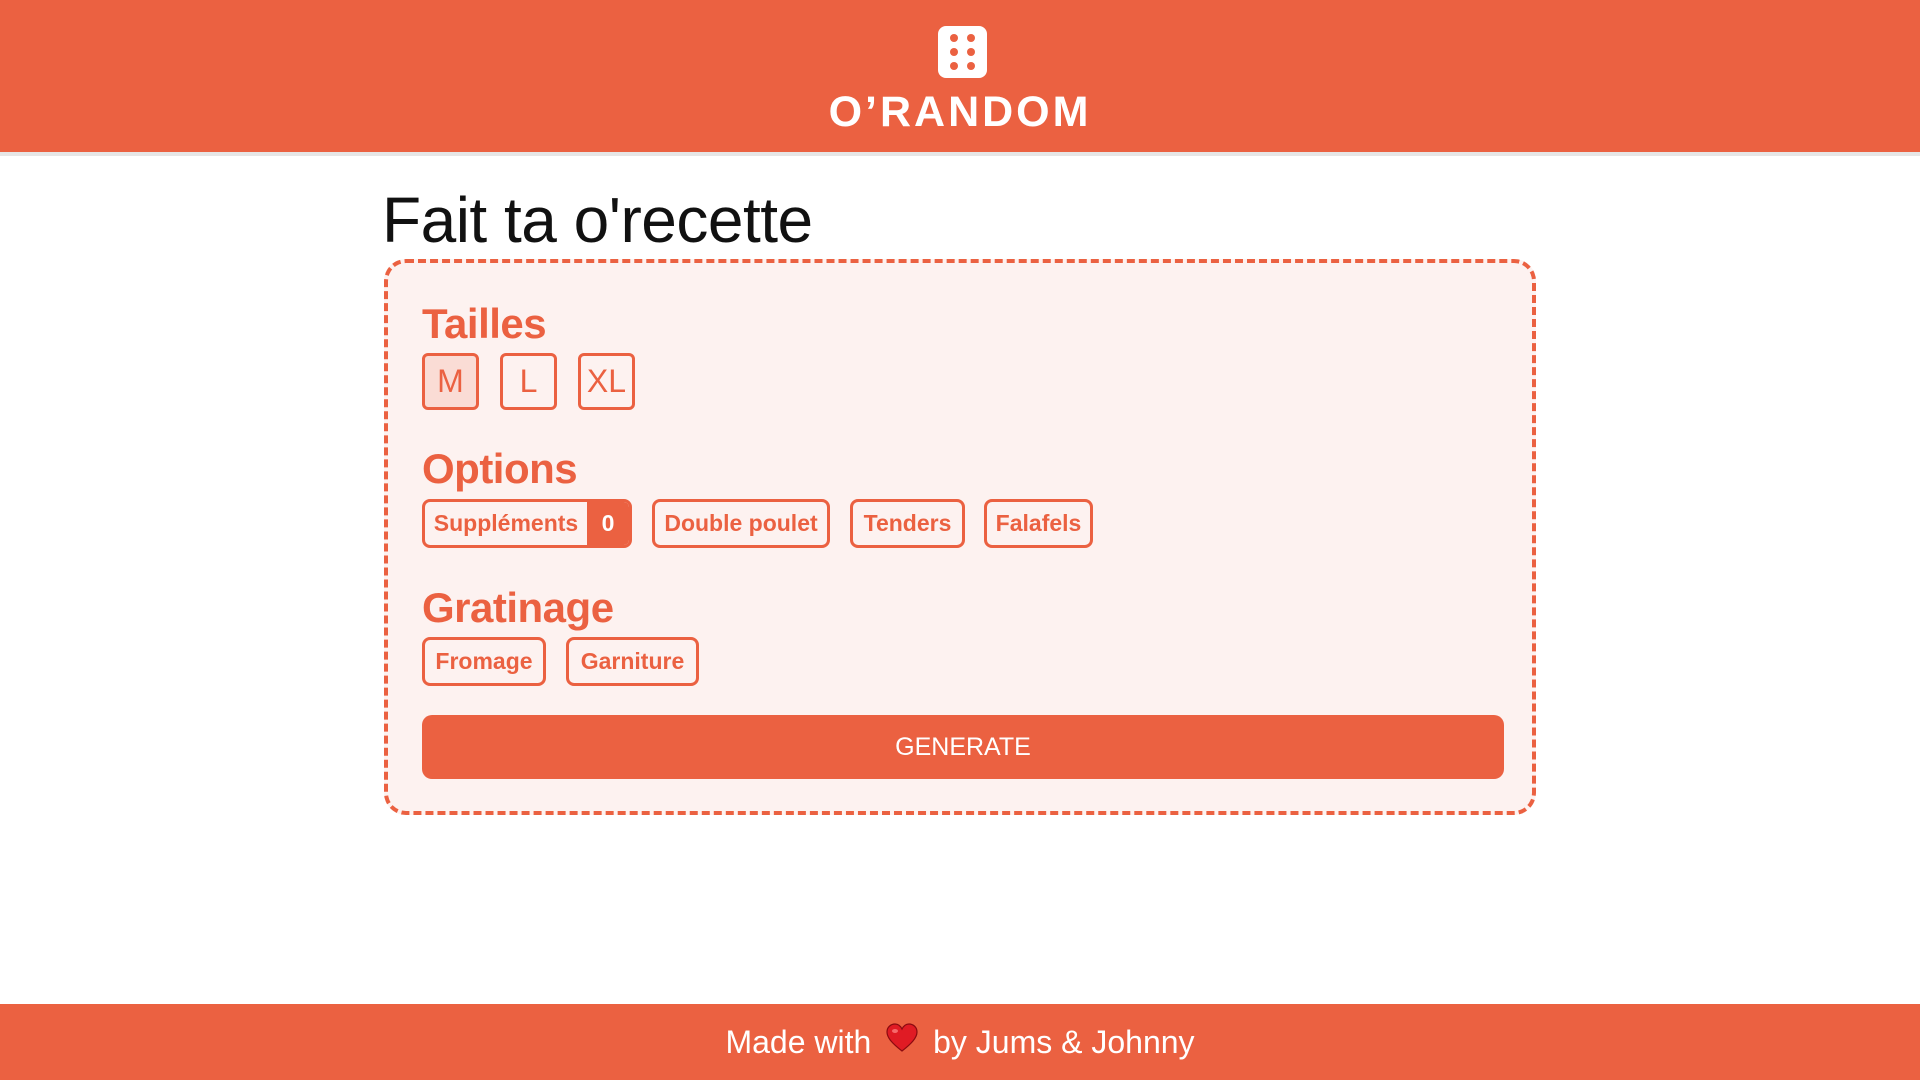 This screenshot has height=1083, width=1920. What do you see at coordinates (1038, 523) in the screenshot?
I see `option-falafels: Falafels` at bounding box center [1038, 523].